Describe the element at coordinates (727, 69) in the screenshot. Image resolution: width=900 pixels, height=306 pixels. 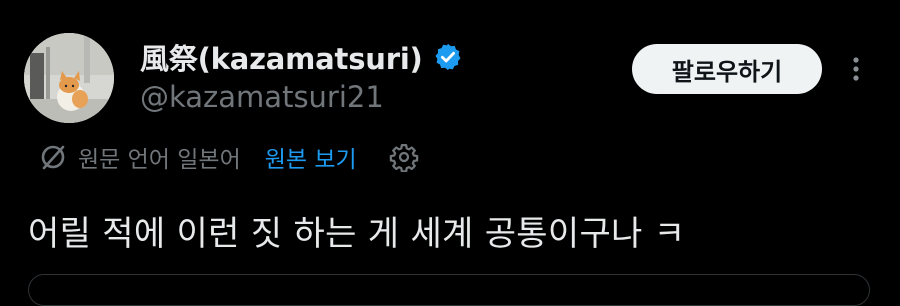
I see `follow-button: 팔로우하기` at that location.